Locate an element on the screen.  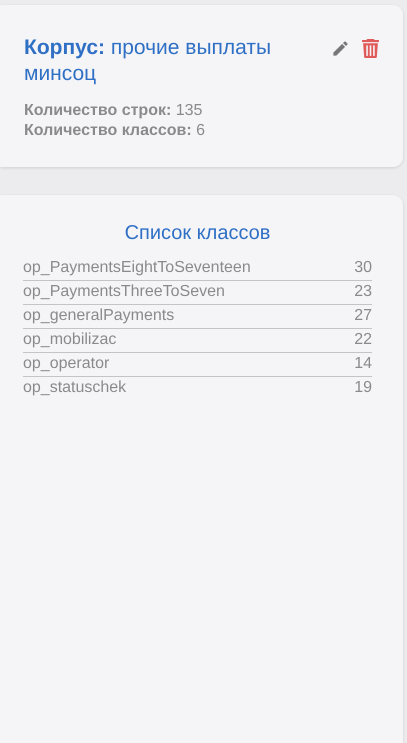
corpus-title: Корпус: прочие выплаты минсоц is located at coordinates (148, 61).